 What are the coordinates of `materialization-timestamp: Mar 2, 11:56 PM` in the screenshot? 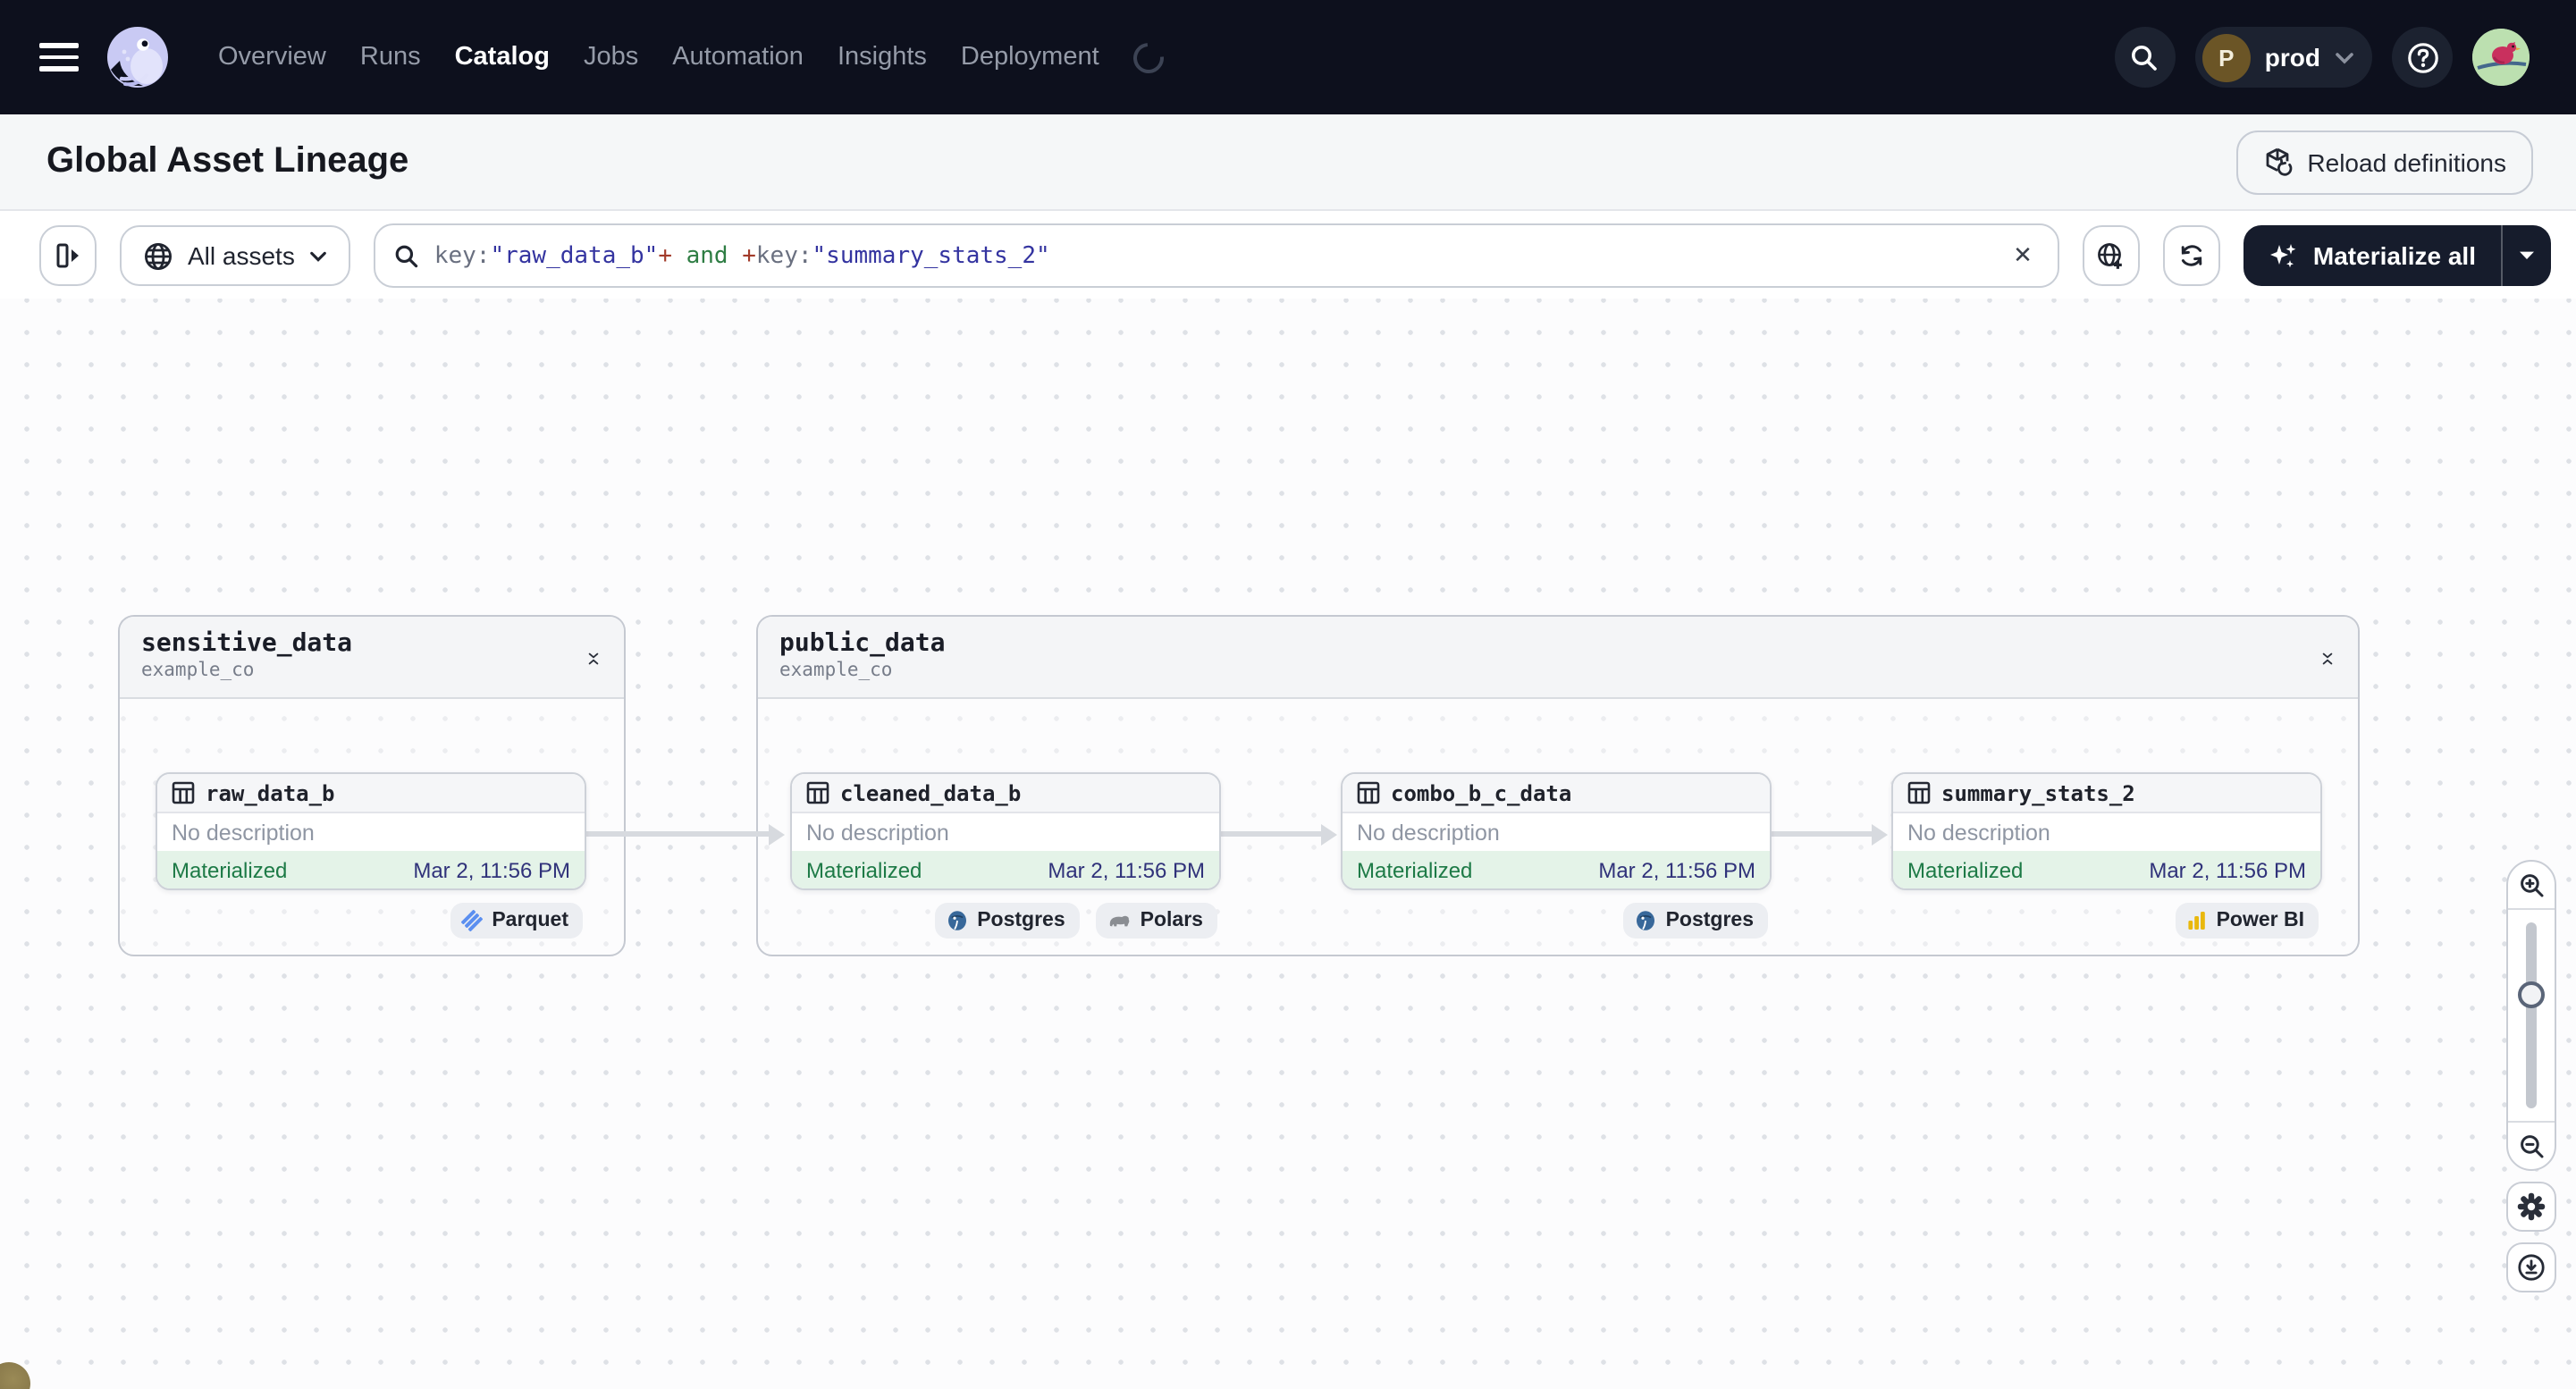 It's located at (492, 869).